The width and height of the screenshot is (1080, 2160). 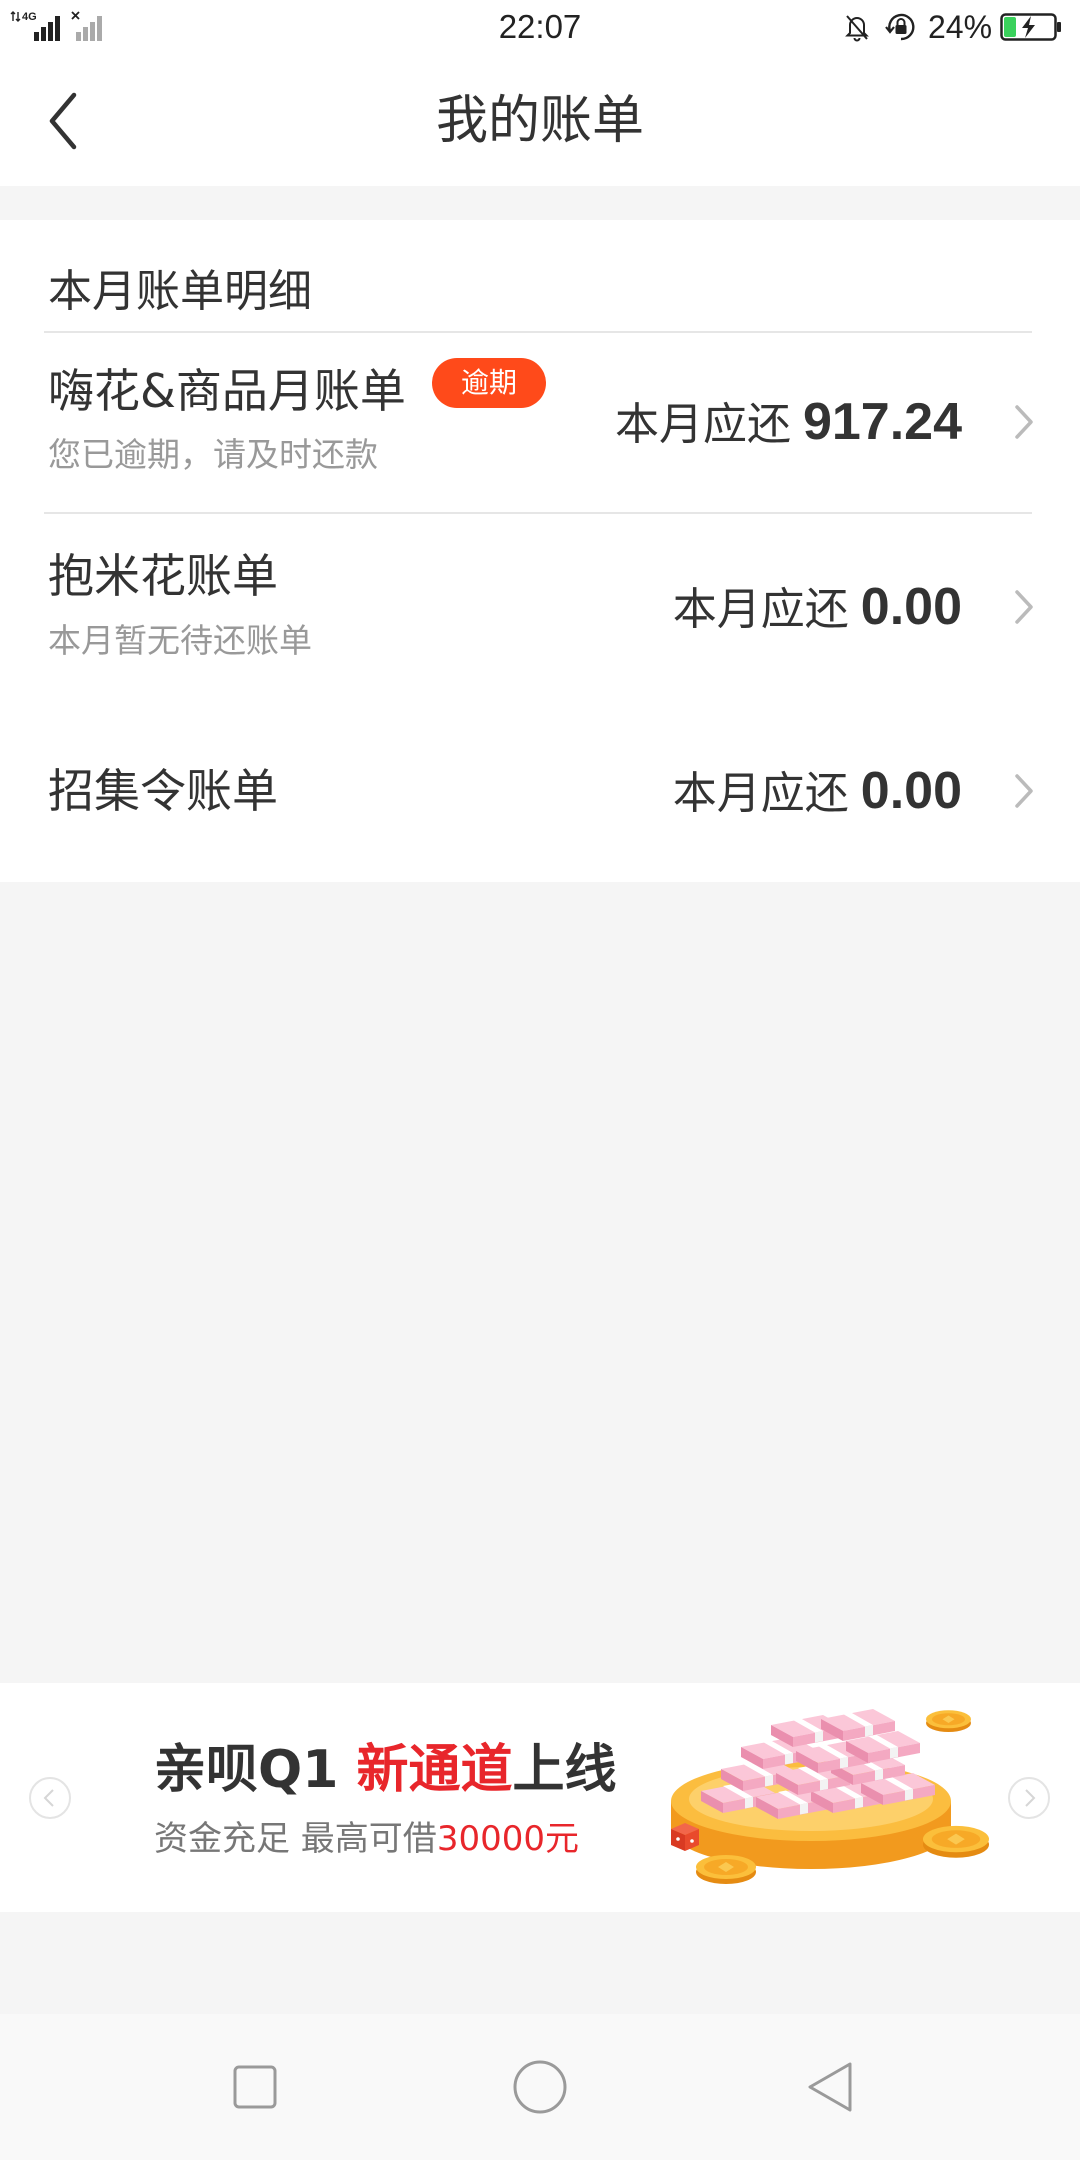 What do you see at coordinates (882, 422) in the screenshot?
I see `due-amount: 917.24` at bounding box center [882, 422].